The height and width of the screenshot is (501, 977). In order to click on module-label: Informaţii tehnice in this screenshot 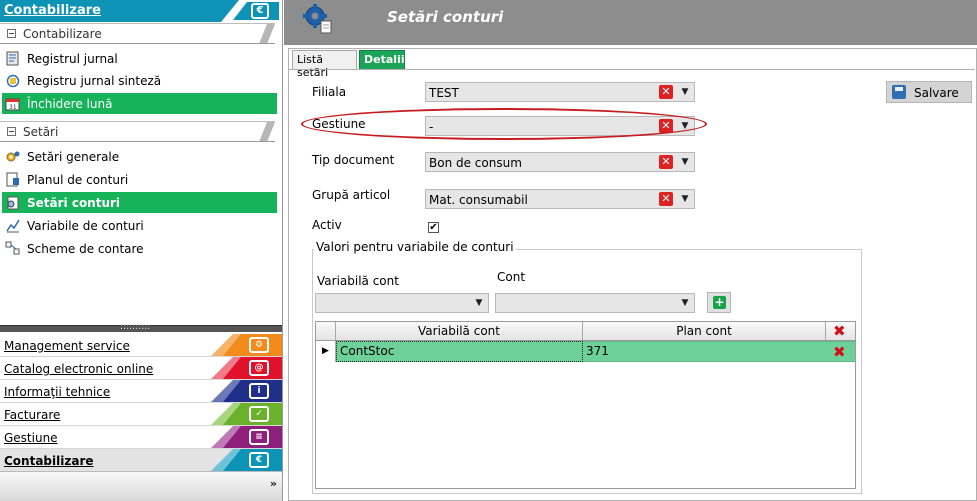, I will do `click(57, 392)`.